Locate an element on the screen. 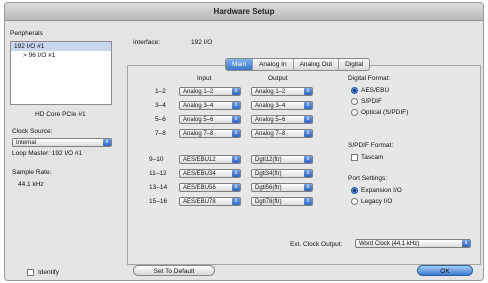 The height and width of the screenshot is (283, 488). peripheral-item-192io: 192 I/O #1 is located at coordinates (61, 46).